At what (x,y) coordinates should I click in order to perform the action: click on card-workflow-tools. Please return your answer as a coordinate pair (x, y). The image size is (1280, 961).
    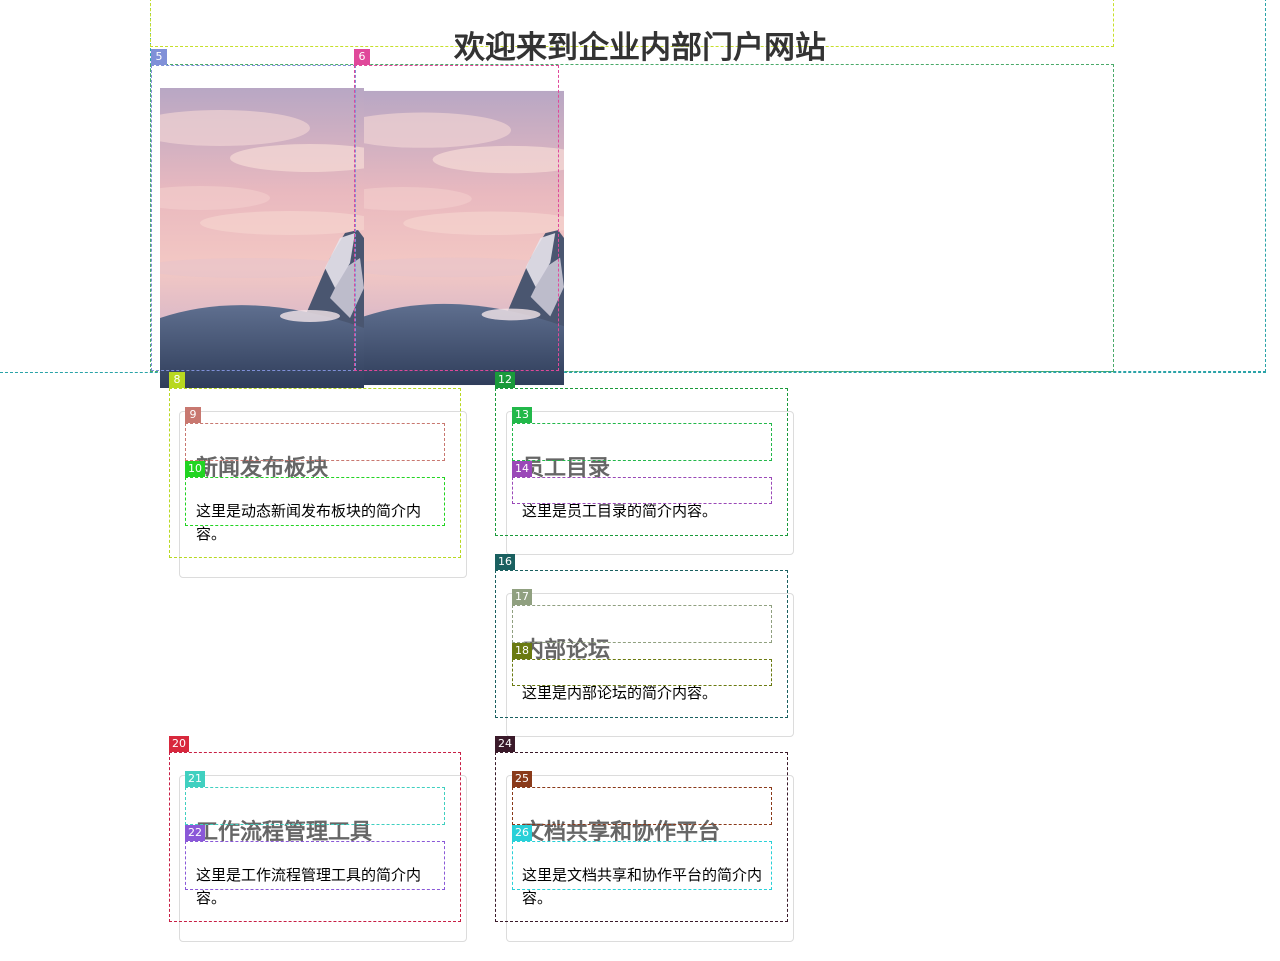
    Looking at the image, I should click on (323, 858).